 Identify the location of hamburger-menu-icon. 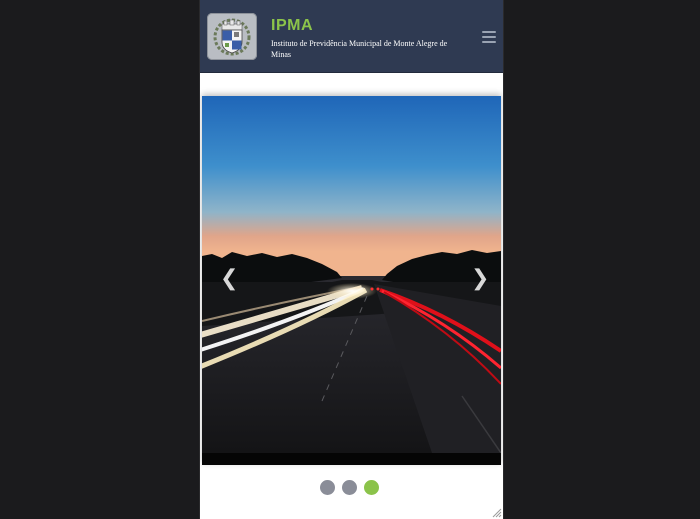
(489, 37).